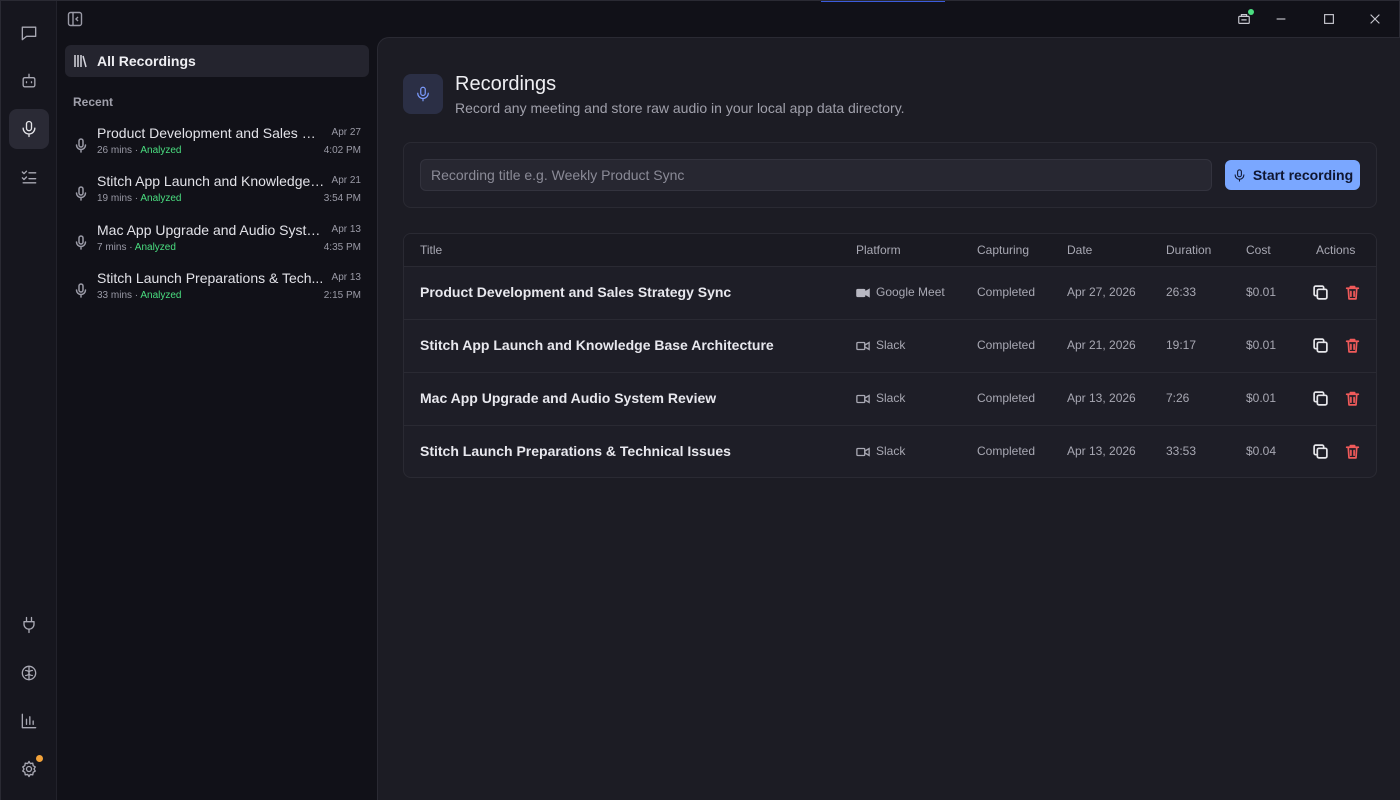  What do you see at coordinates (346, 132) in the screenshot?
I see `recent-recording-date: Apr 27` at bounding box center [346, 132].